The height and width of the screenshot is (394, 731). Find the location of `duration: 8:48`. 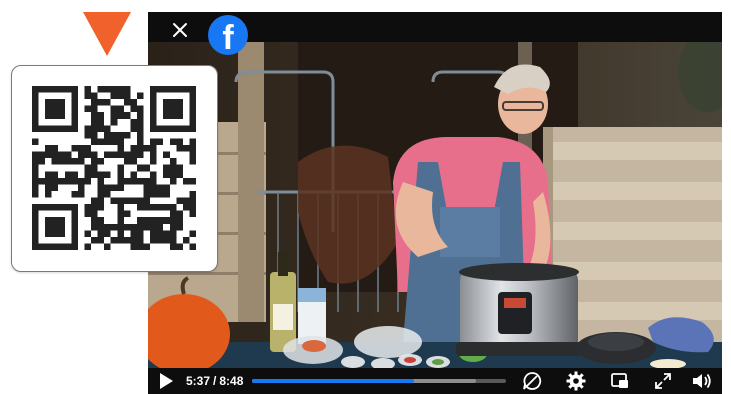

duration: 8:48 is located at coordinates (231, 381).